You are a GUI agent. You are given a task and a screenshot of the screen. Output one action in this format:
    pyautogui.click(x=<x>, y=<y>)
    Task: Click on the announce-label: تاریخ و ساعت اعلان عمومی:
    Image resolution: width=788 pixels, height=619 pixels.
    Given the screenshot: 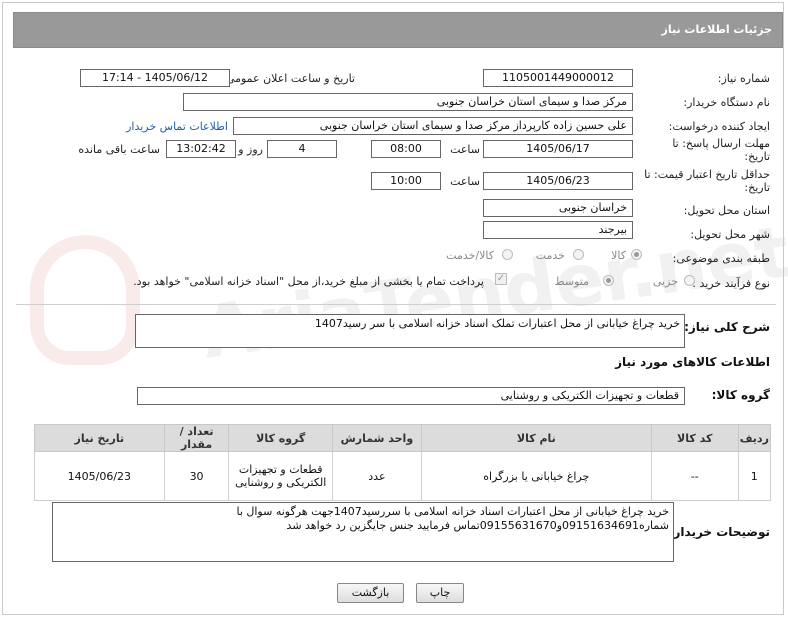 What is the action you would take?
    pyautogui.click(x=288, y=78)
    